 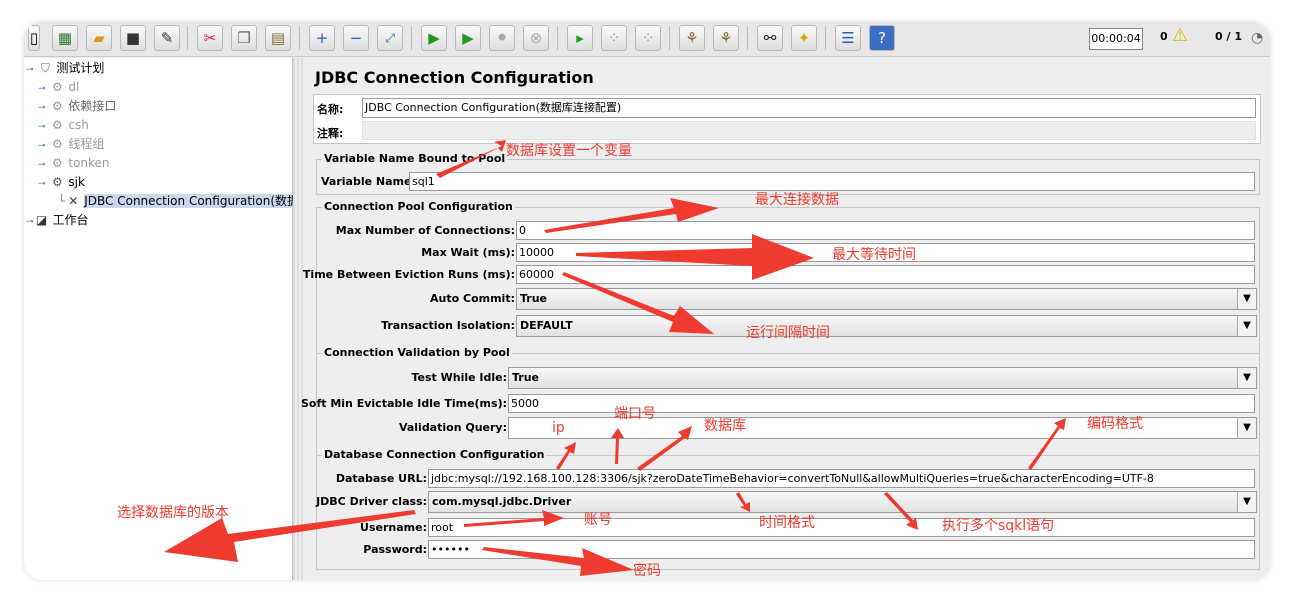 I want to click on annotation-max-conn: 最大连接数据, so click(x=797, y=200).